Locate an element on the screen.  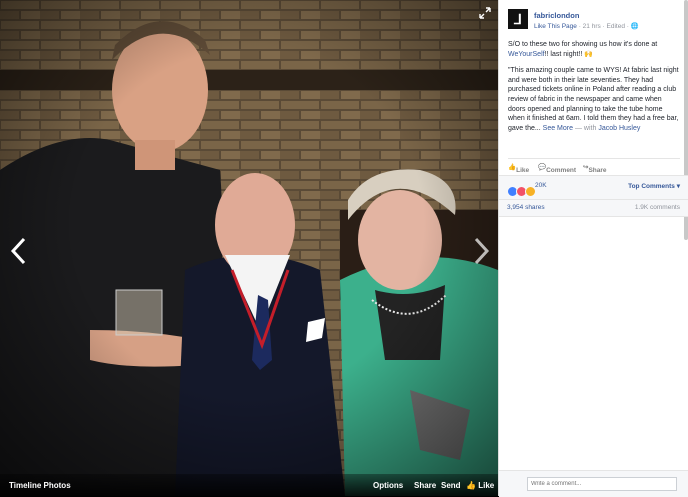
page-logo: ⅃ is located at coordinates (518, 18).